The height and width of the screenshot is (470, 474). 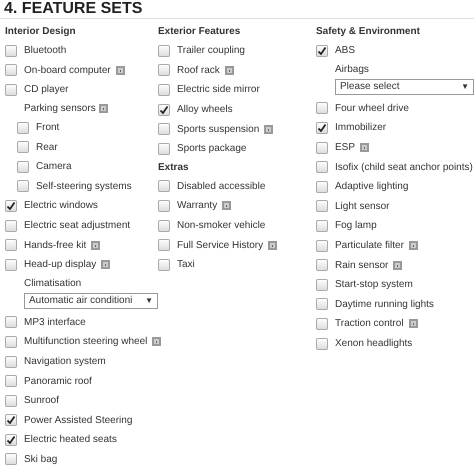 I want to click on checkbox-label: Electric windows, so click(x=61, y=206).